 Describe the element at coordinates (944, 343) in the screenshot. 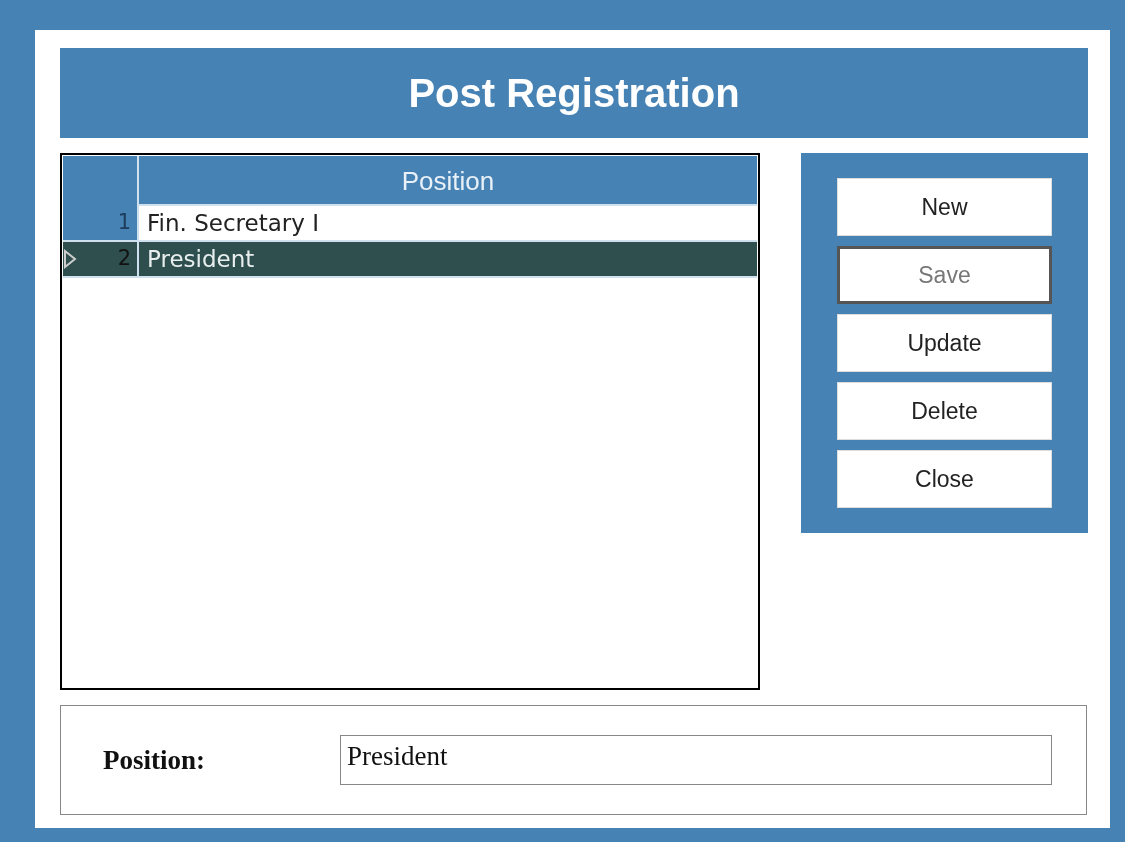

I see `action-button: Update` at that location.